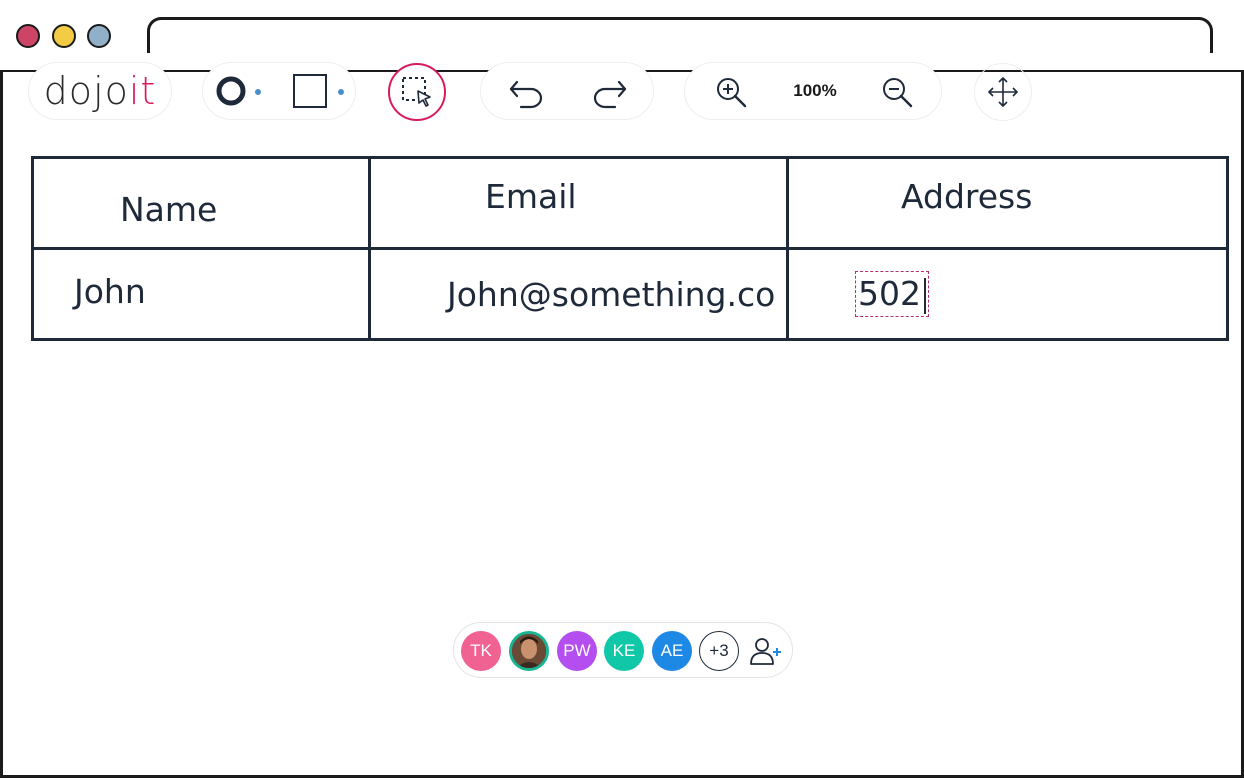  I want to click on zoom-out-button, so click(897, 92).